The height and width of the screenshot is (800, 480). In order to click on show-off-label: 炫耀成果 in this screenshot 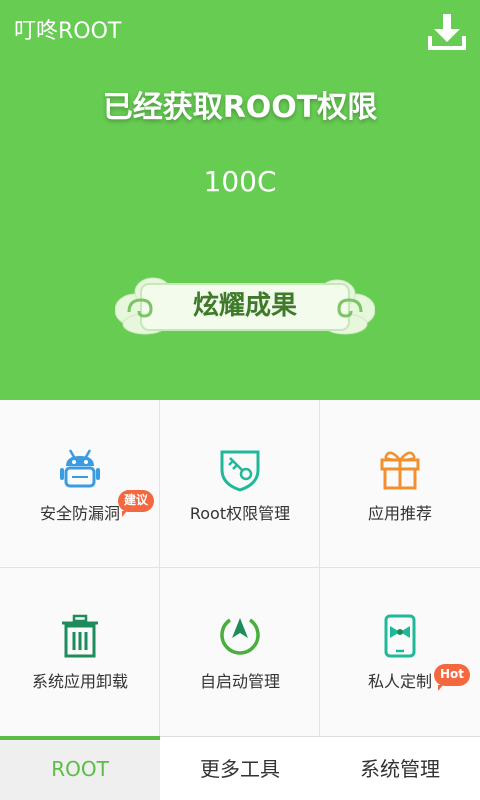, I will do `click(244, 306)`.